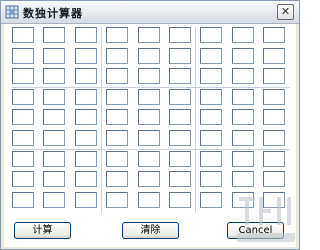 The height and width of the screenshot is (250, 320). What do you see at coordinates (255, 230) in the screenshot?
I see `cancel-button: Cancel` at bounding box center [255, 230].